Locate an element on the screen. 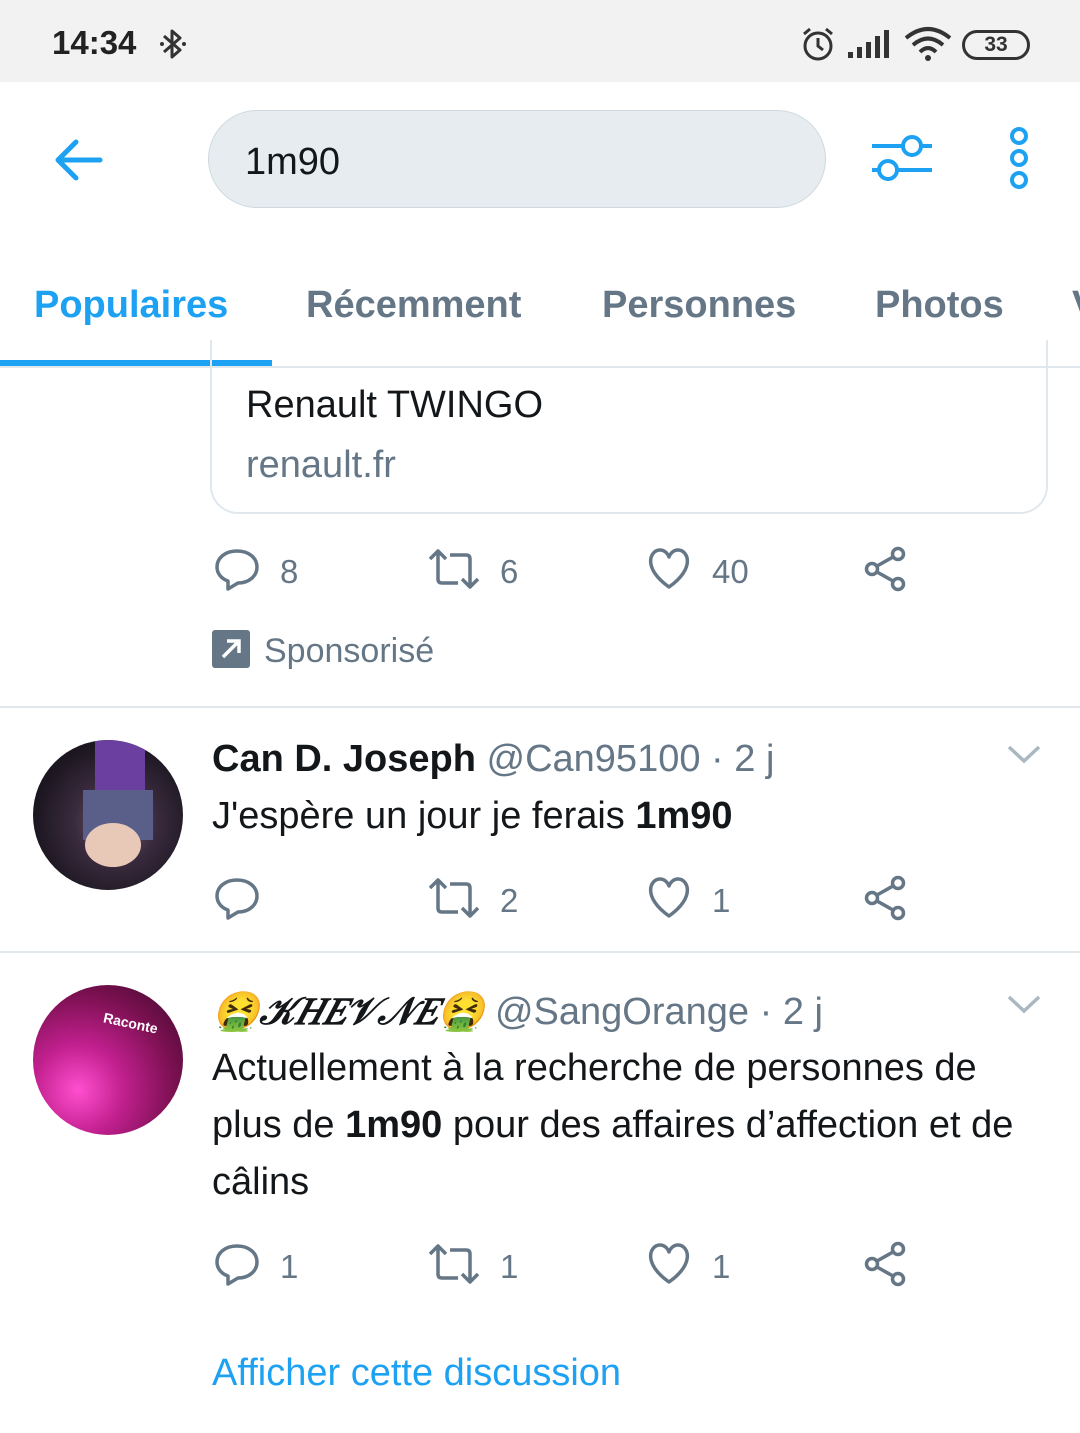  reply-button: 8 is located at coordinates (256, 571).